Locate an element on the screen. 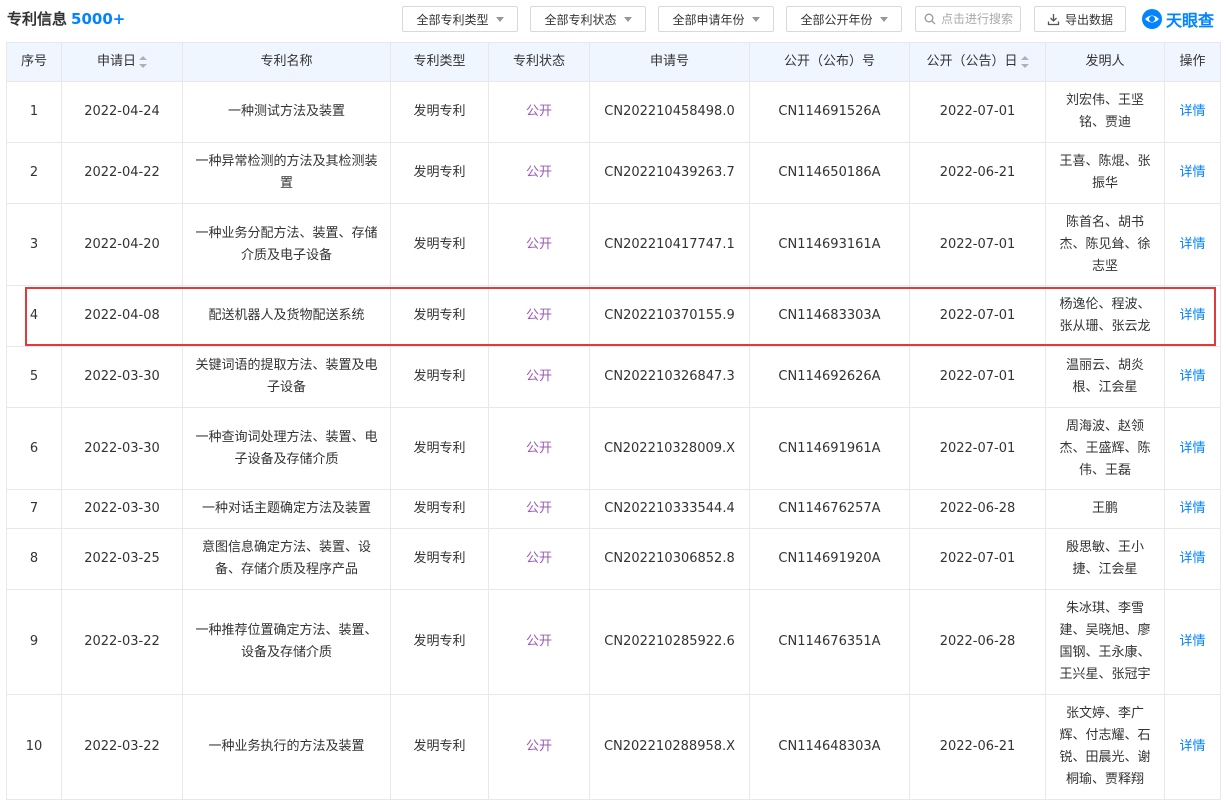 This screenshot has height=800, width=1226. cell-index: 5 is located at coordinates (34, 377).